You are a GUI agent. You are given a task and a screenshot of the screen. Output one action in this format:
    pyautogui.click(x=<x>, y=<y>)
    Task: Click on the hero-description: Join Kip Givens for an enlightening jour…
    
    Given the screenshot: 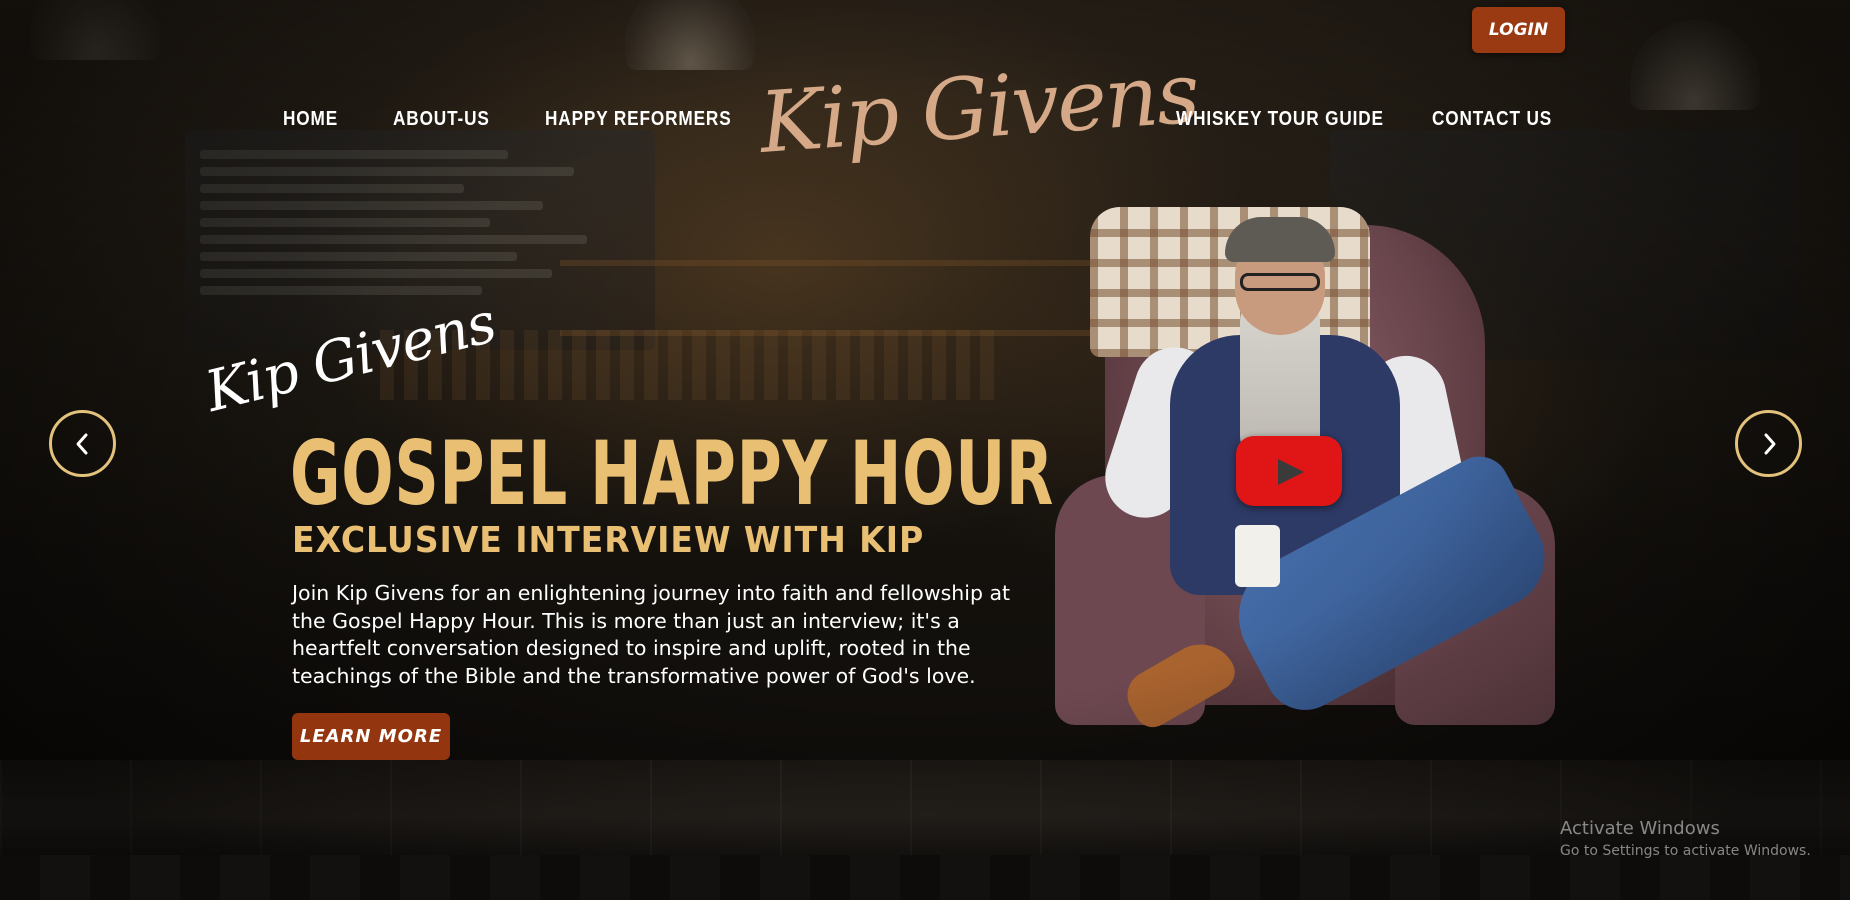 What is the action you would take?
    pyautogui.click(x=651, y=634)
    